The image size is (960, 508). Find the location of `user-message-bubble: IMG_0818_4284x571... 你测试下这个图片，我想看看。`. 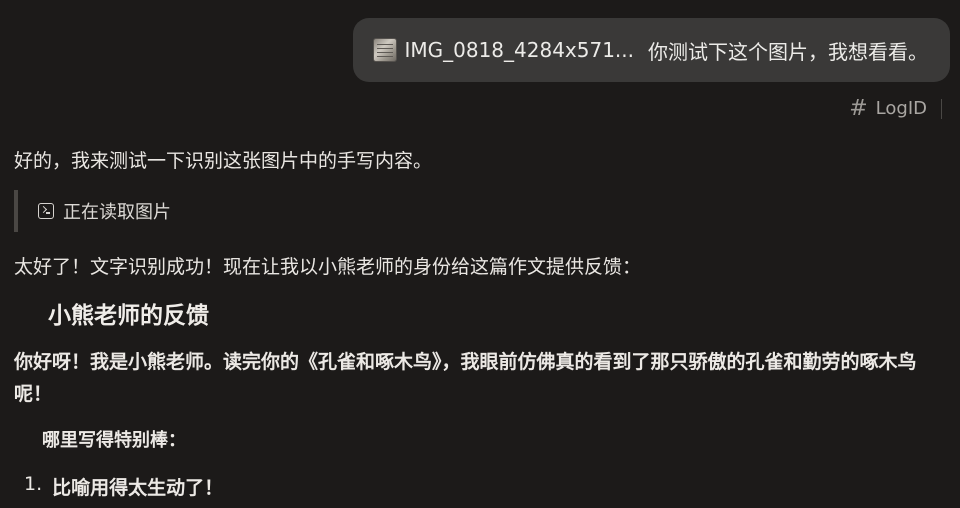

user-message-bubble: IMG_0818_4284x571... 你测试下这个图片，我想看看。 is located at coordinates (651, 50).